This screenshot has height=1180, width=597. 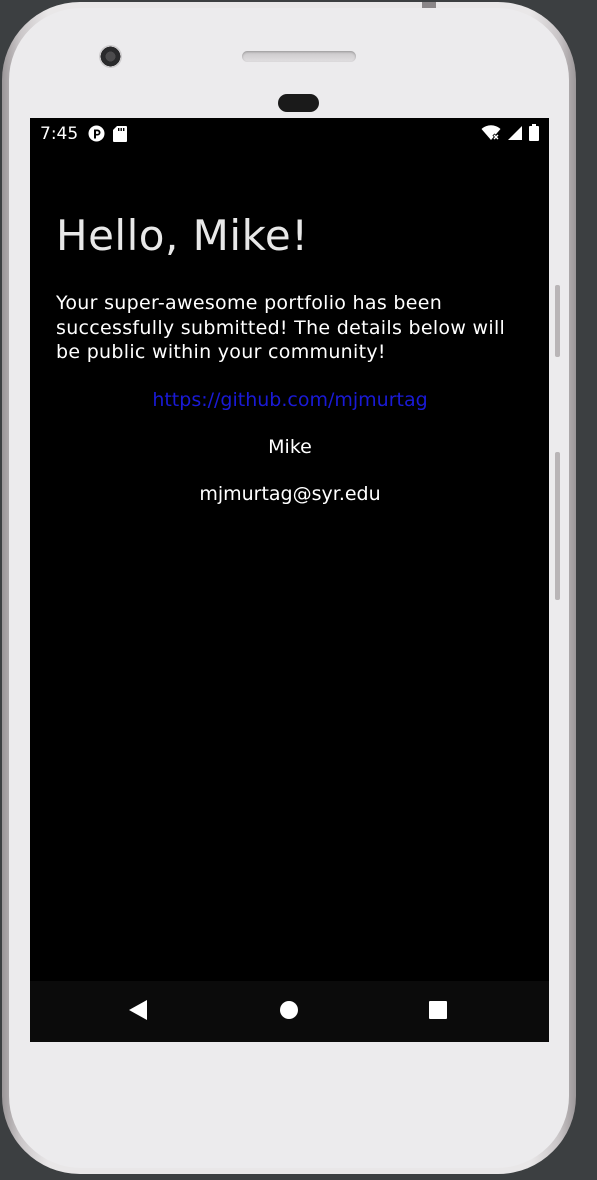 I want to click on power-button, so click(x=557, y=321).